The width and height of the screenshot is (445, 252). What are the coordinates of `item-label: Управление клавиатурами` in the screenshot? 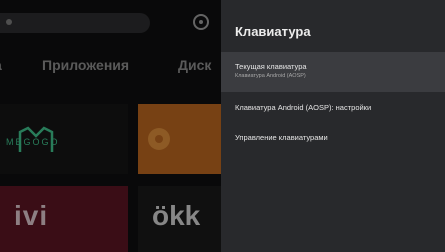 It's located at (281, 137).